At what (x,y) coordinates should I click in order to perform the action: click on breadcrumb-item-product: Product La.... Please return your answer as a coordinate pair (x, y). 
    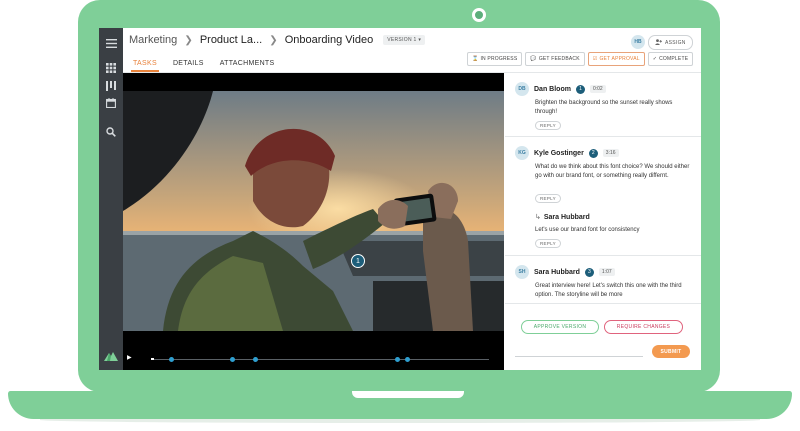
    Looking at the image, I should click on (231, 40).